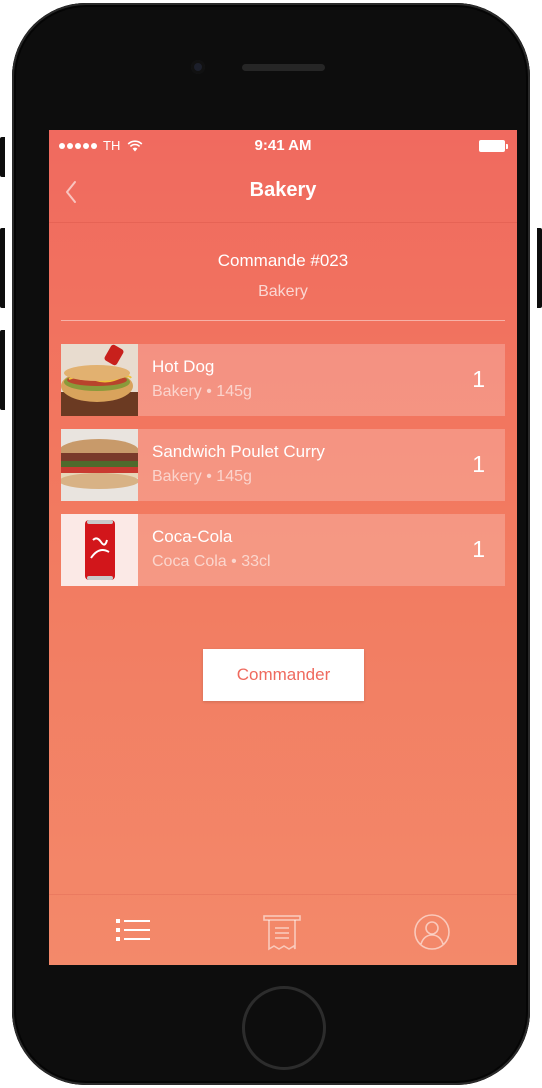  I want to click on cart-item-hot-dog: Hot Dog Bakery • 145g 1, so click(283, 380).